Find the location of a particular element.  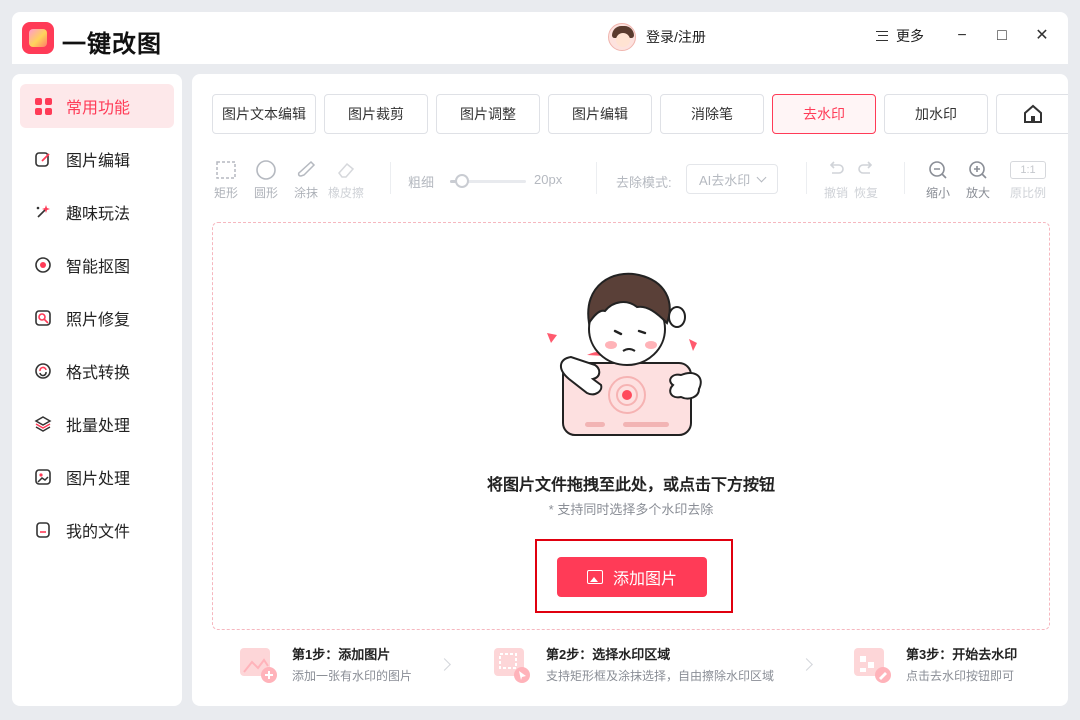

ratio-badge: 1:1 is located at coordinates (1028, 170).